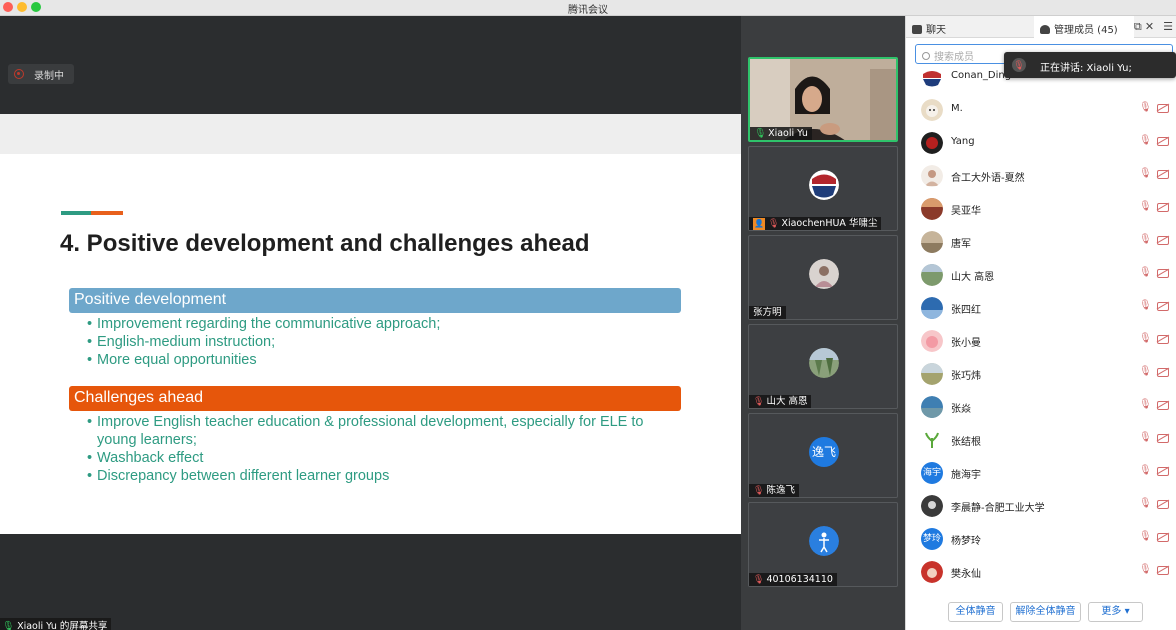  I want to click on member-name: 合工大外语-夏然, so click(988, 178).